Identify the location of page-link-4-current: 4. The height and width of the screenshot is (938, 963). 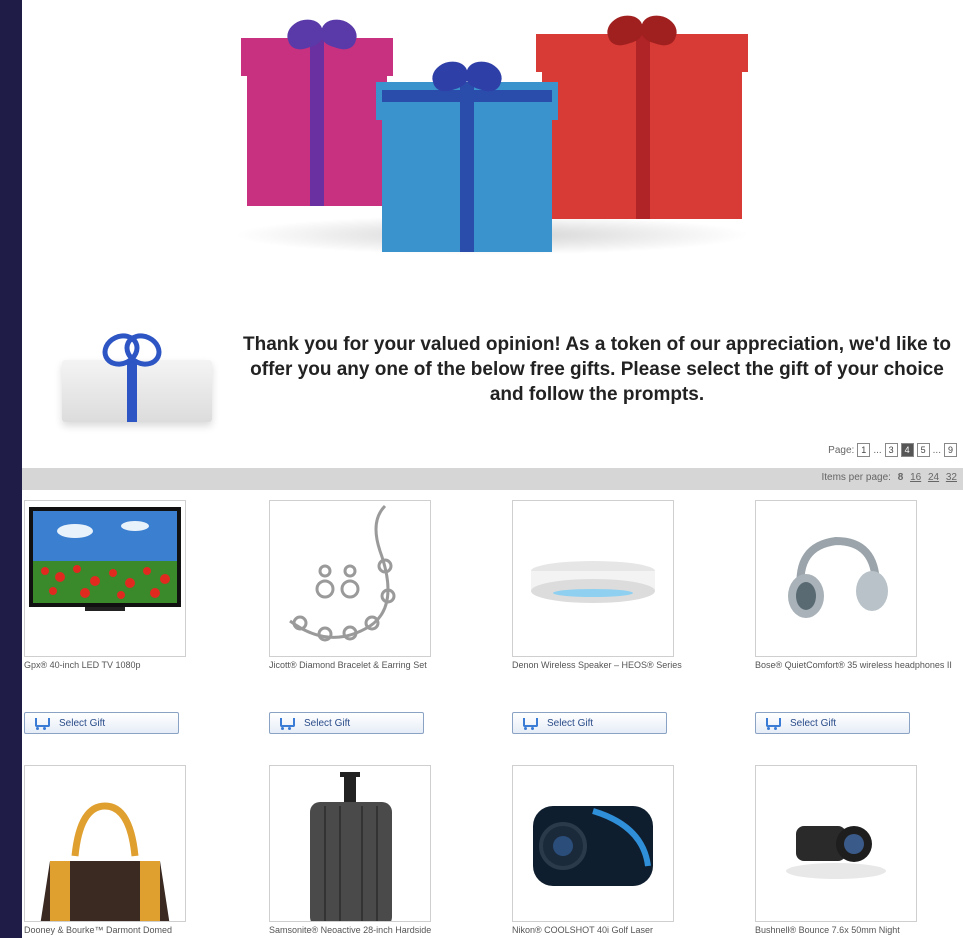
(907, 450).